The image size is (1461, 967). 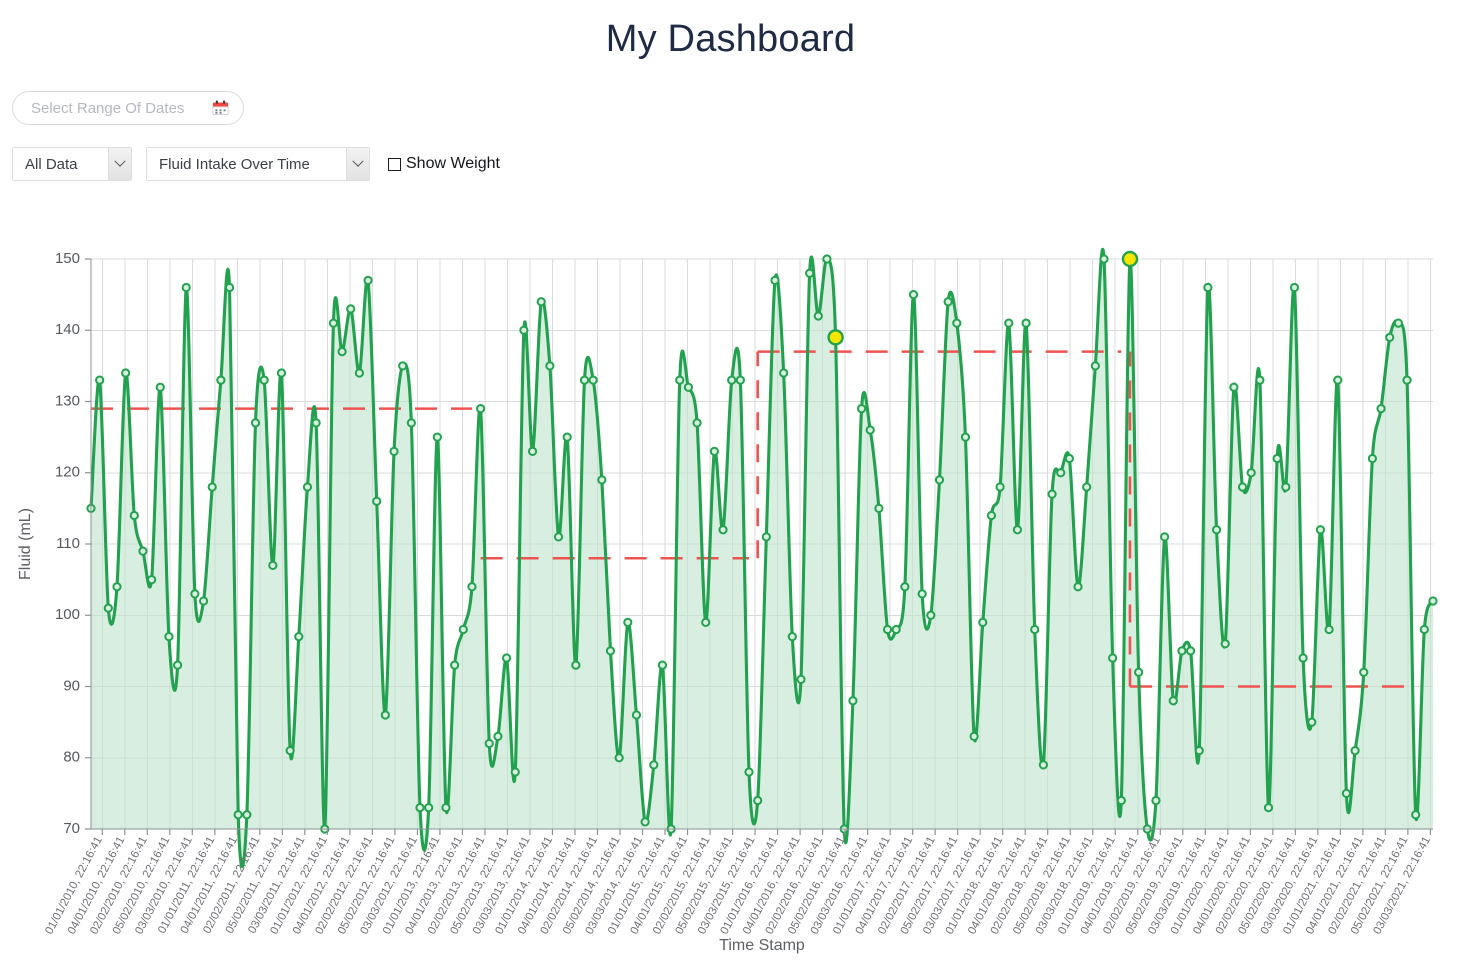 What do you see at coordinates (357, 164) in the screenshot?
I see `chevron-down-icon` at bounding box center [357, 164].